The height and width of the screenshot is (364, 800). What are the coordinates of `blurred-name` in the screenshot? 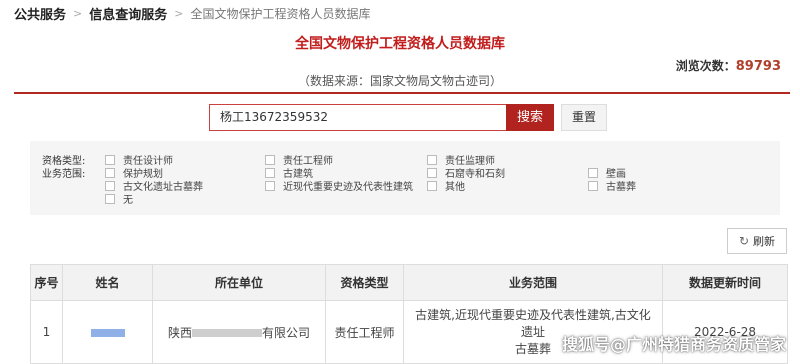 It's located at (107, 332).